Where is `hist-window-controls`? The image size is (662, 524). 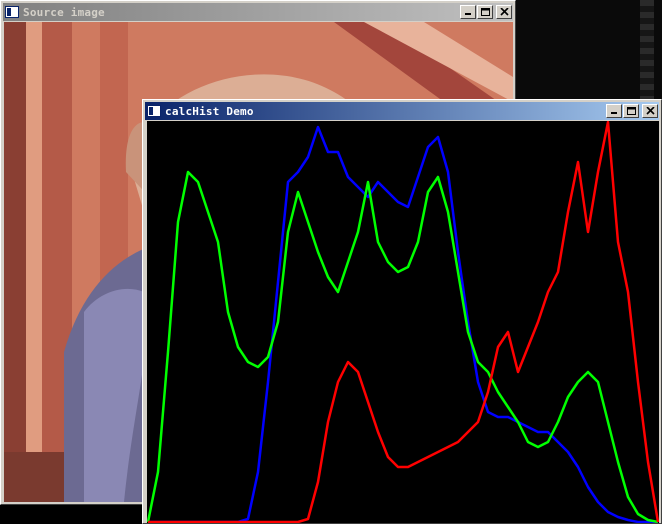 hist-window-controls is located at coordinates (631, 111).